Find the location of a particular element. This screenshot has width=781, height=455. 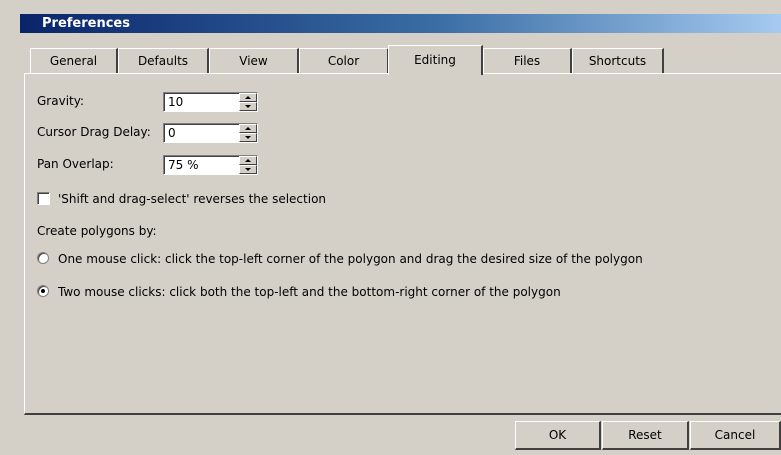

tab-label: Defaults is located at coordinates (163, 61).